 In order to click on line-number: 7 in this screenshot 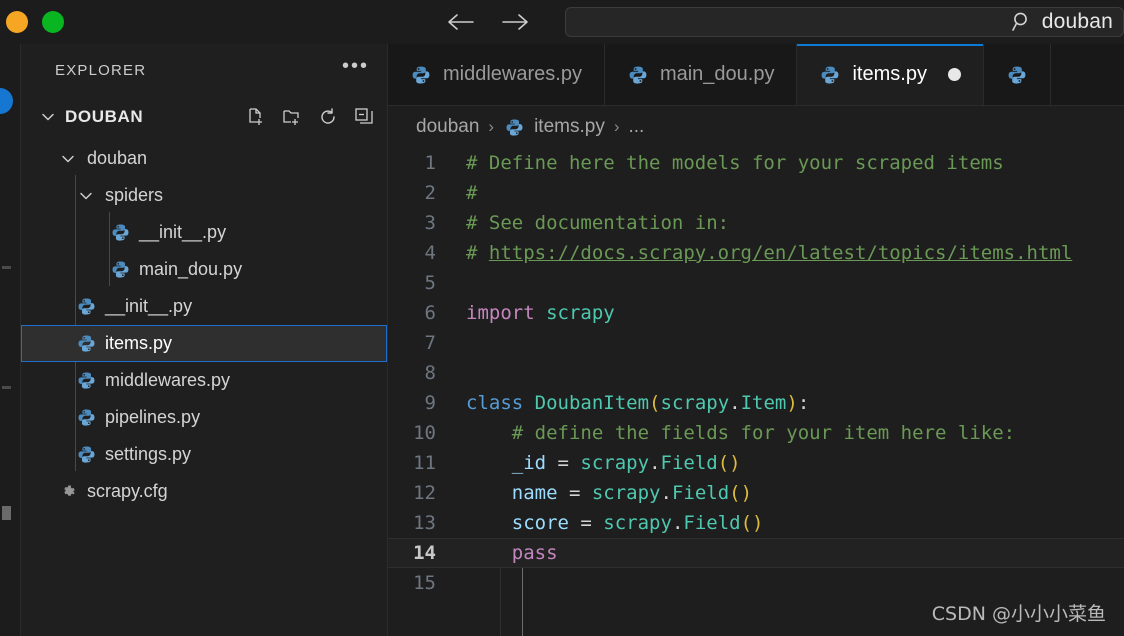, I will do `click(430, 343)`.